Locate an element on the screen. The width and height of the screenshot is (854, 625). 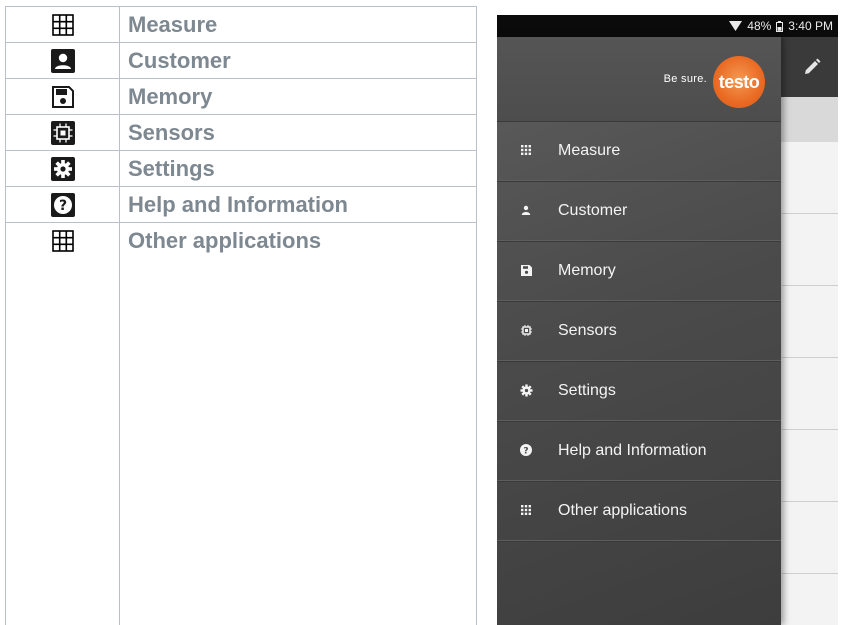
drawer-item-label: Other applications is located at coordinates (622, 510).